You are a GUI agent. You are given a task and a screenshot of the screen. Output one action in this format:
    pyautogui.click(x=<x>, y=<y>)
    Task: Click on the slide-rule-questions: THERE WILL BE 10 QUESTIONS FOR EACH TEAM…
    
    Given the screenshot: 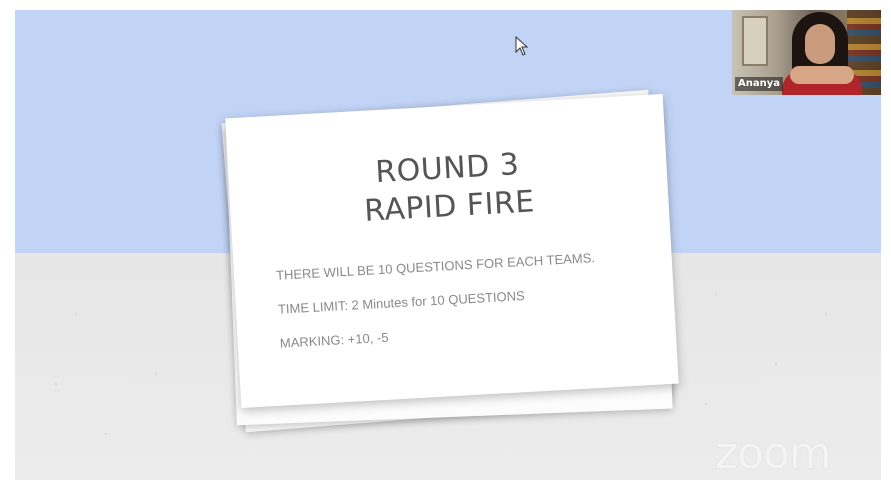 What is the action you would take?
    pyautogui.click(x=435, y=266)
    